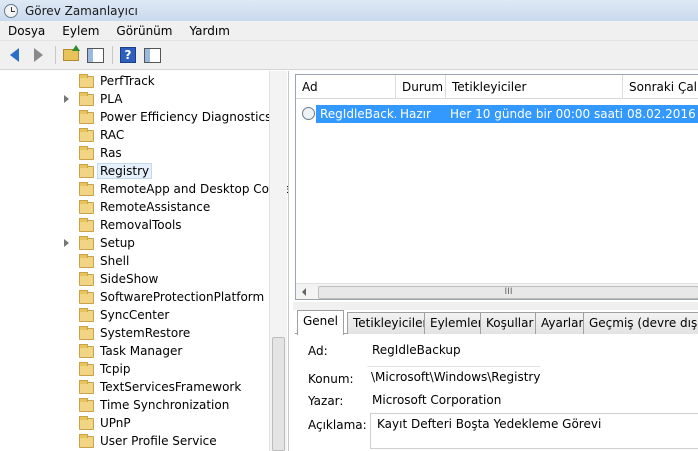 The image size is (698, 451). Describe the element at coordinates (134, 298) in the screenshot. I see `tree-item: SoftwareProtectionPlatform` at that location.